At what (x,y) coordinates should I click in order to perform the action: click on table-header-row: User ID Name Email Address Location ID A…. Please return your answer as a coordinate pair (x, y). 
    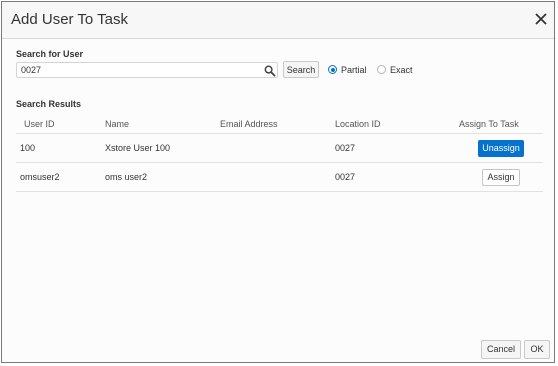
    Looking at the image, I should click on (279, 124).